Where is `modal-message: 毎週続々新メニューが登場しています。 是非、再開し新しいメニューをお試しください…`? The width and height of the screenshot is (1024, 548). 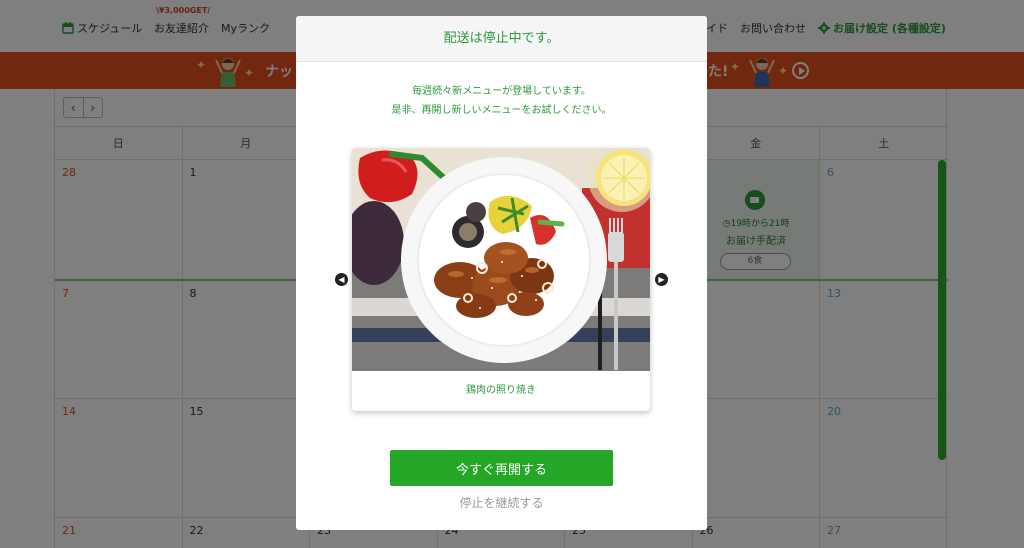
modal-message: 毎週続々新メニューが登場しています。 是非、再開し新しいメニューをお試しください… is located at coordinates (501, 101).